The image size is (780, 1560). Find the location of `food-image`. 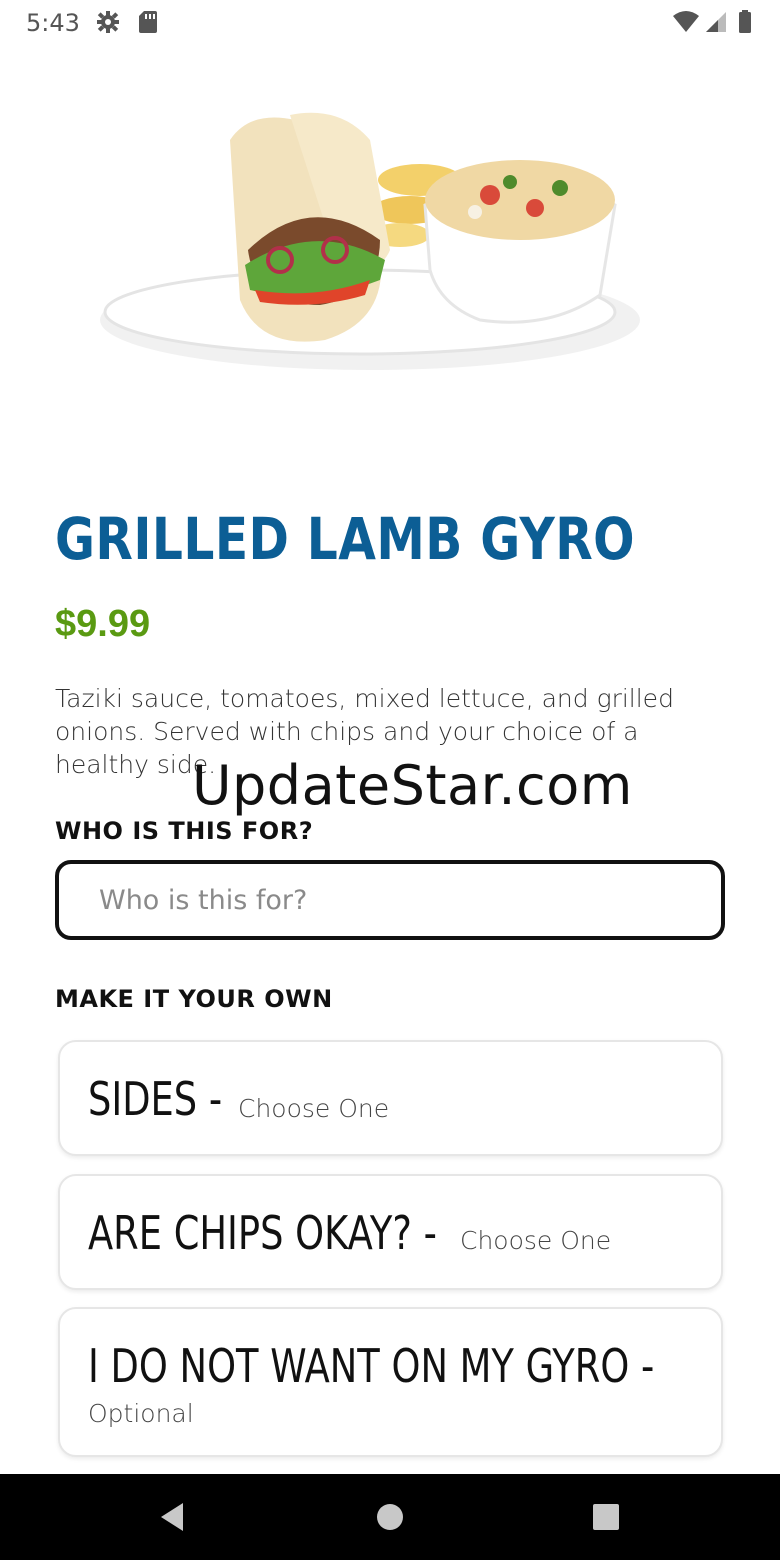

food-image is located at coordinates (370, 241).